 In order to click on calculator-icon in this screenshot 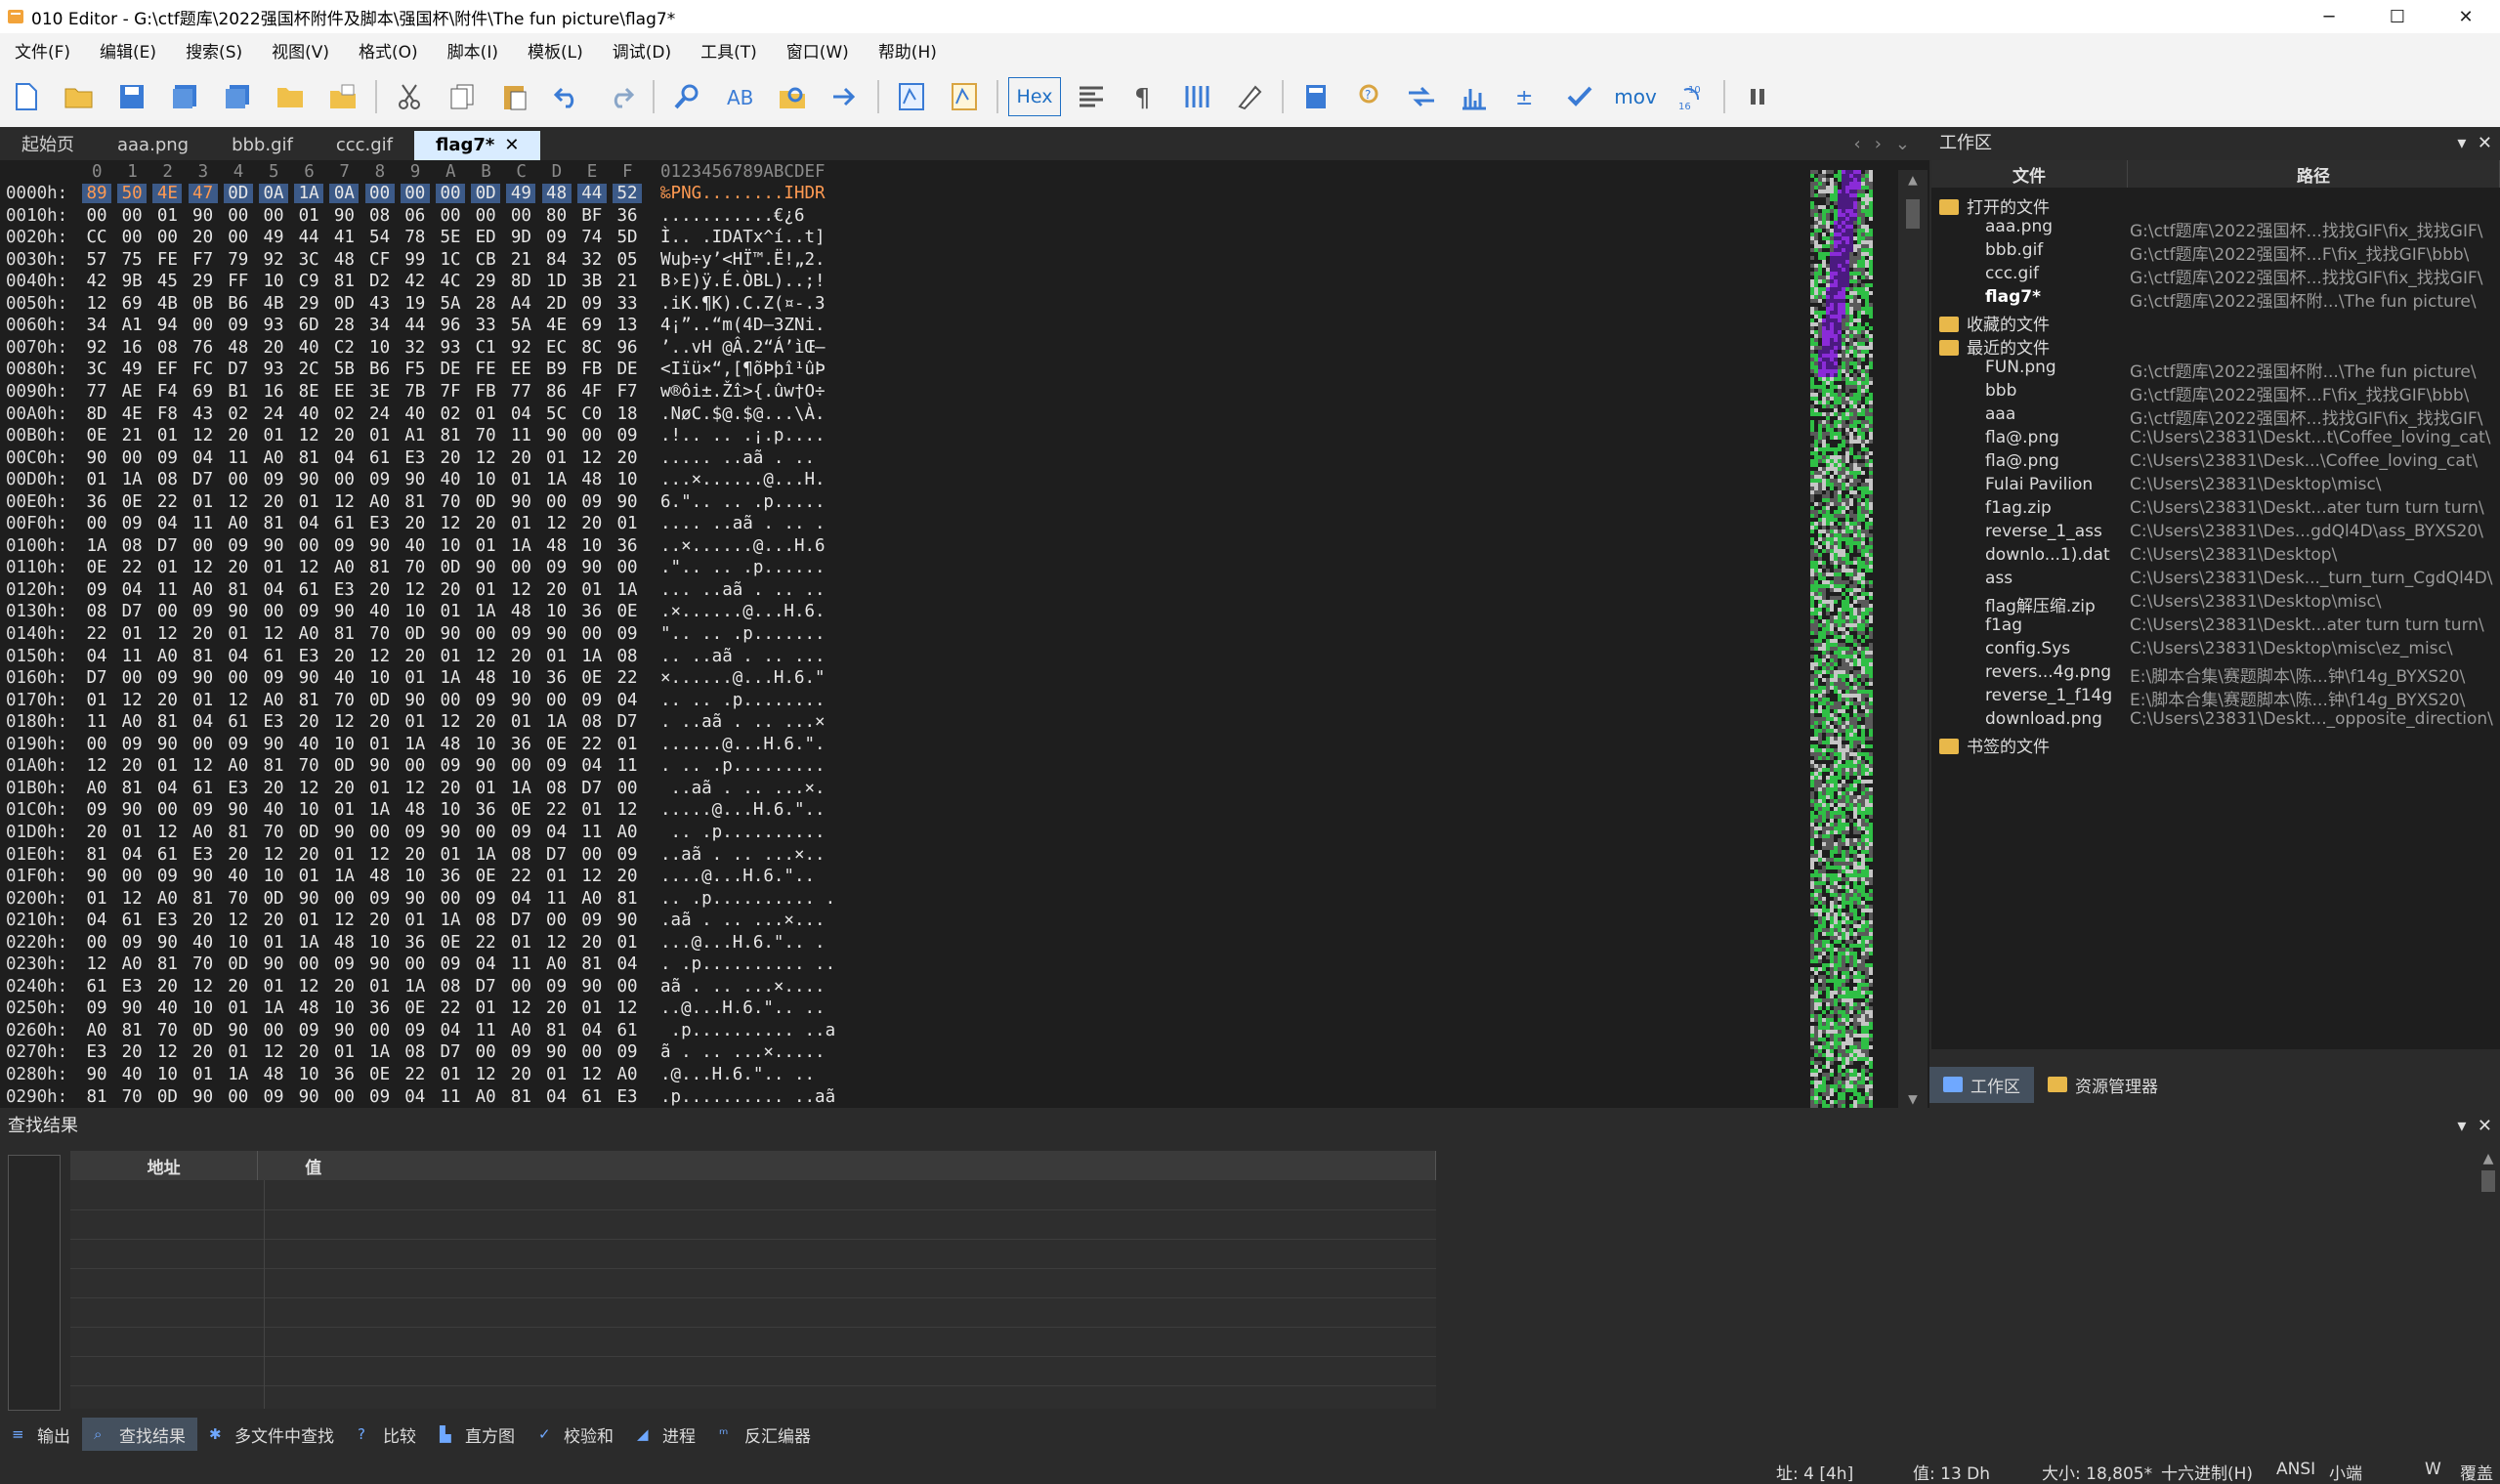, I will do `click(1316, 97)`.